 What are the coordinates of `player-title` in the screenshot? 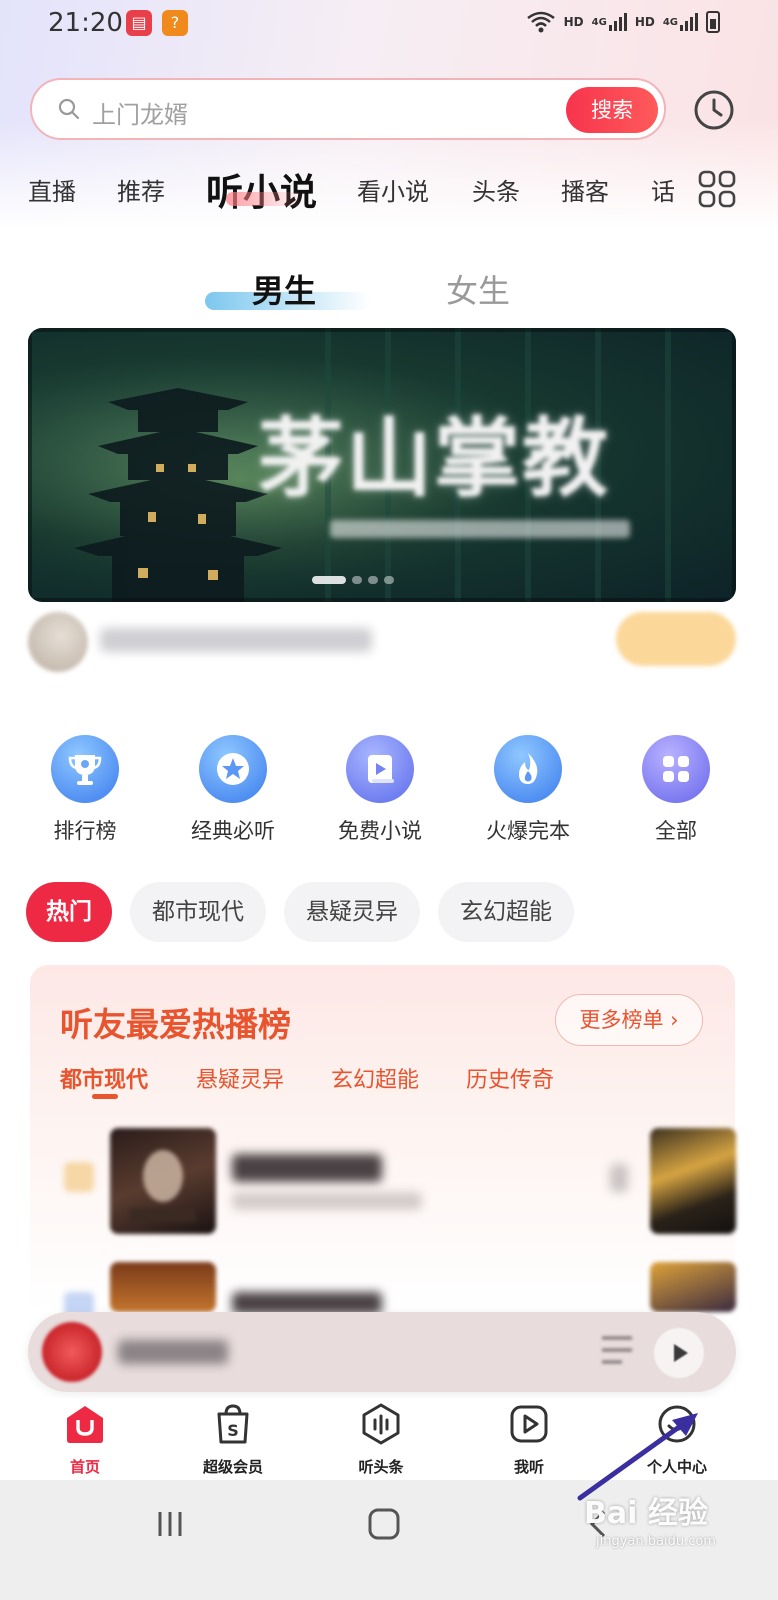 It's located at (173, 1352).